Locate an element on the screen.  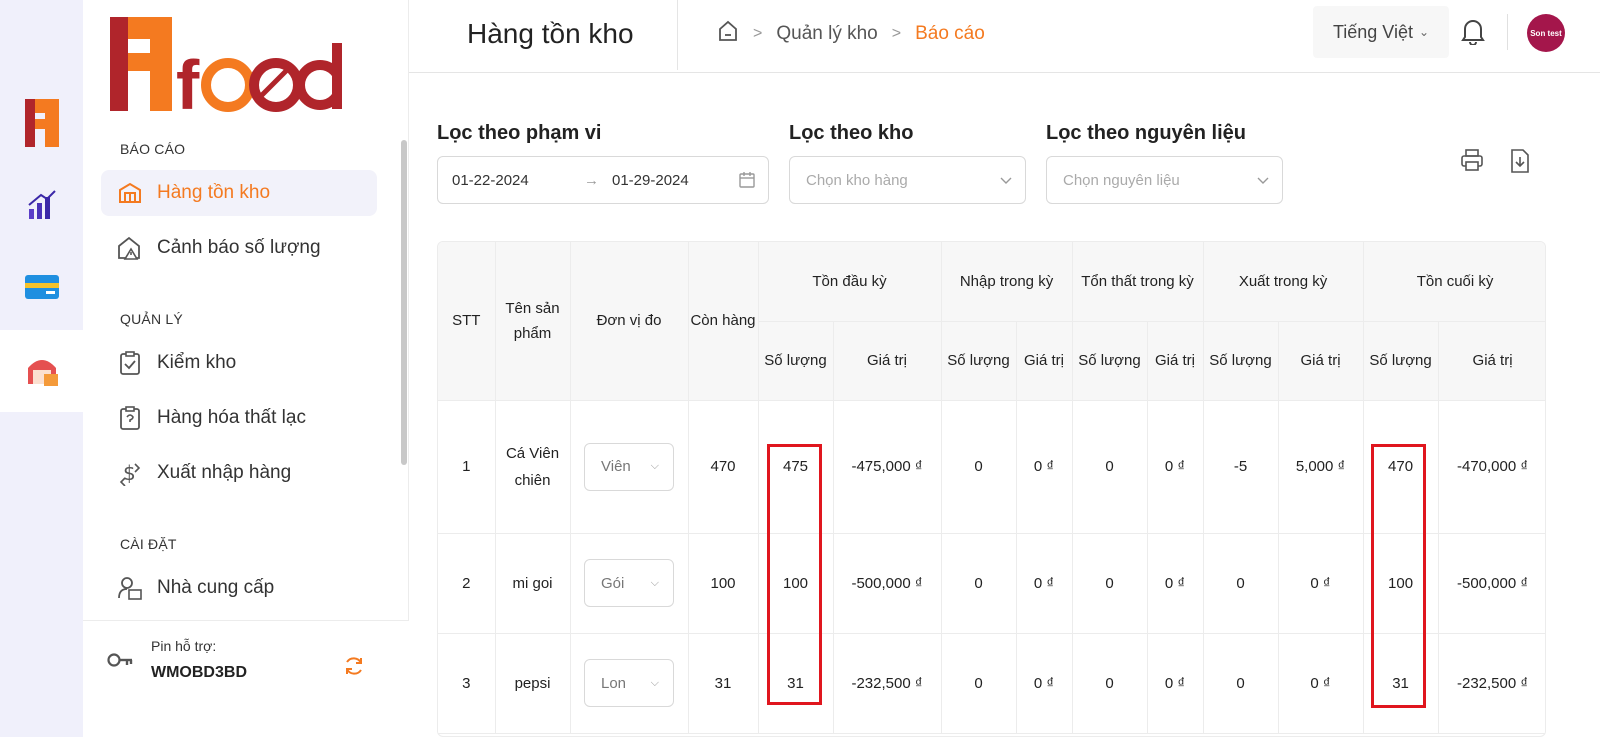
unit-select: Lon ⌵ is located at coordinates (629, 683).